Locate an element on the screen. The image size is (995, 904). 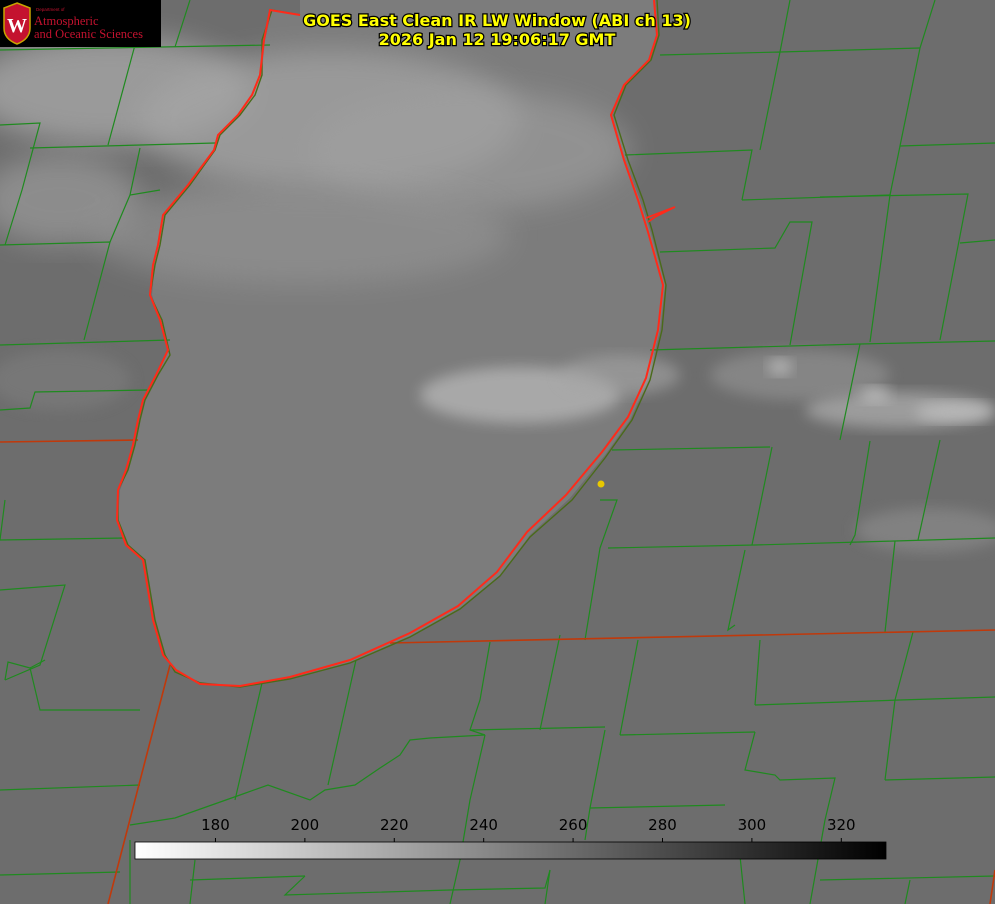
colorbar-tick-label: 280 is located at coordinates (662, 825).